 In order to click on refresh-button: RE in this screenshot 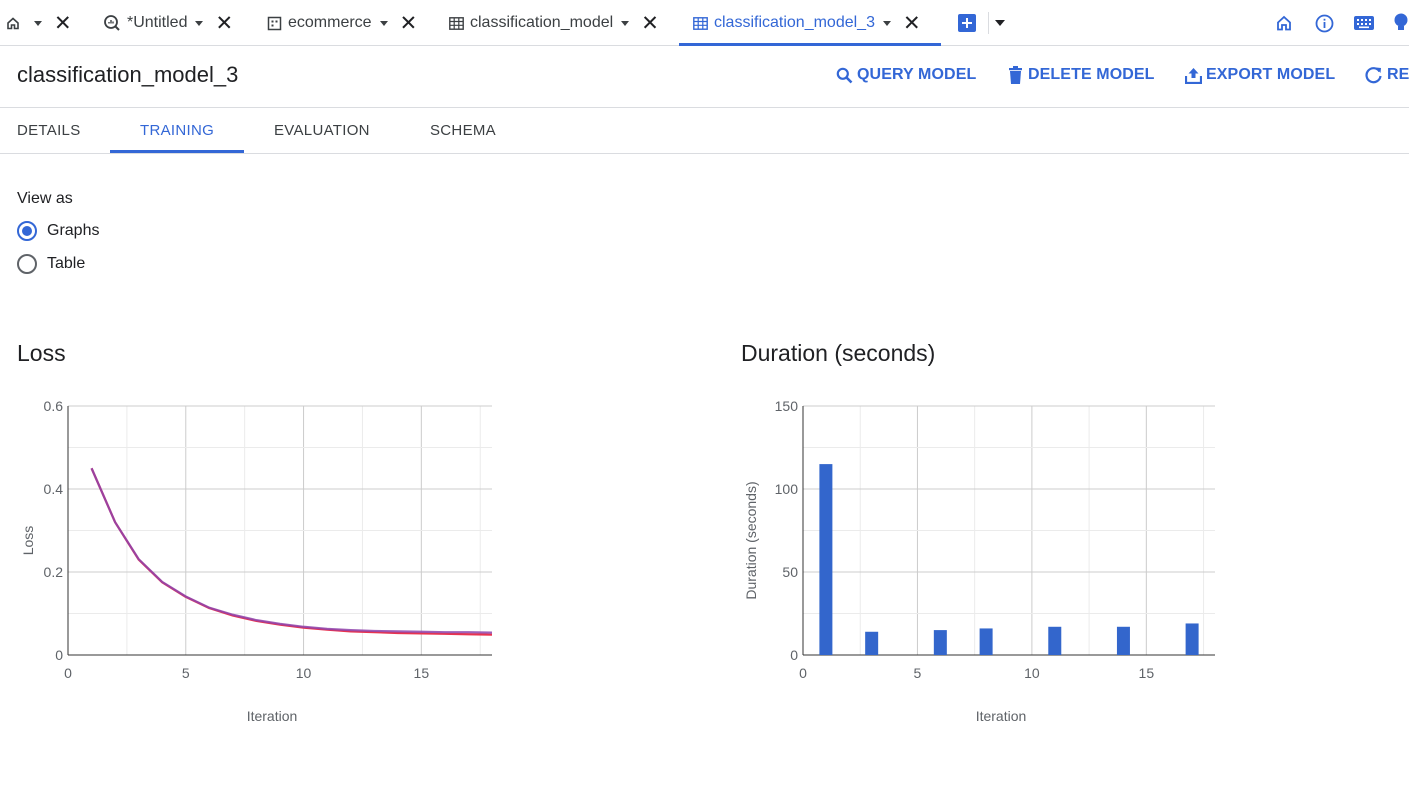, I will do `click(1387, 75)`.